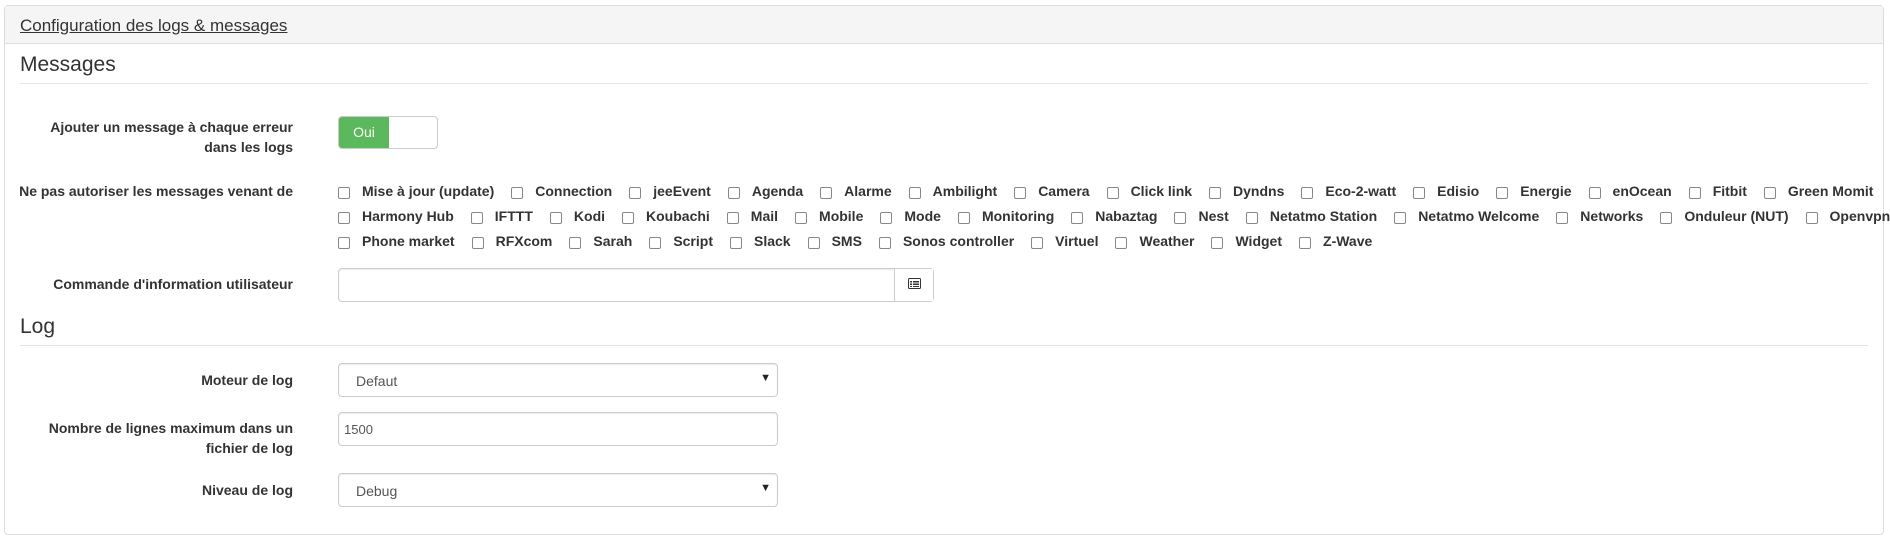  I want to click on select-command-button, so click(913, 285).